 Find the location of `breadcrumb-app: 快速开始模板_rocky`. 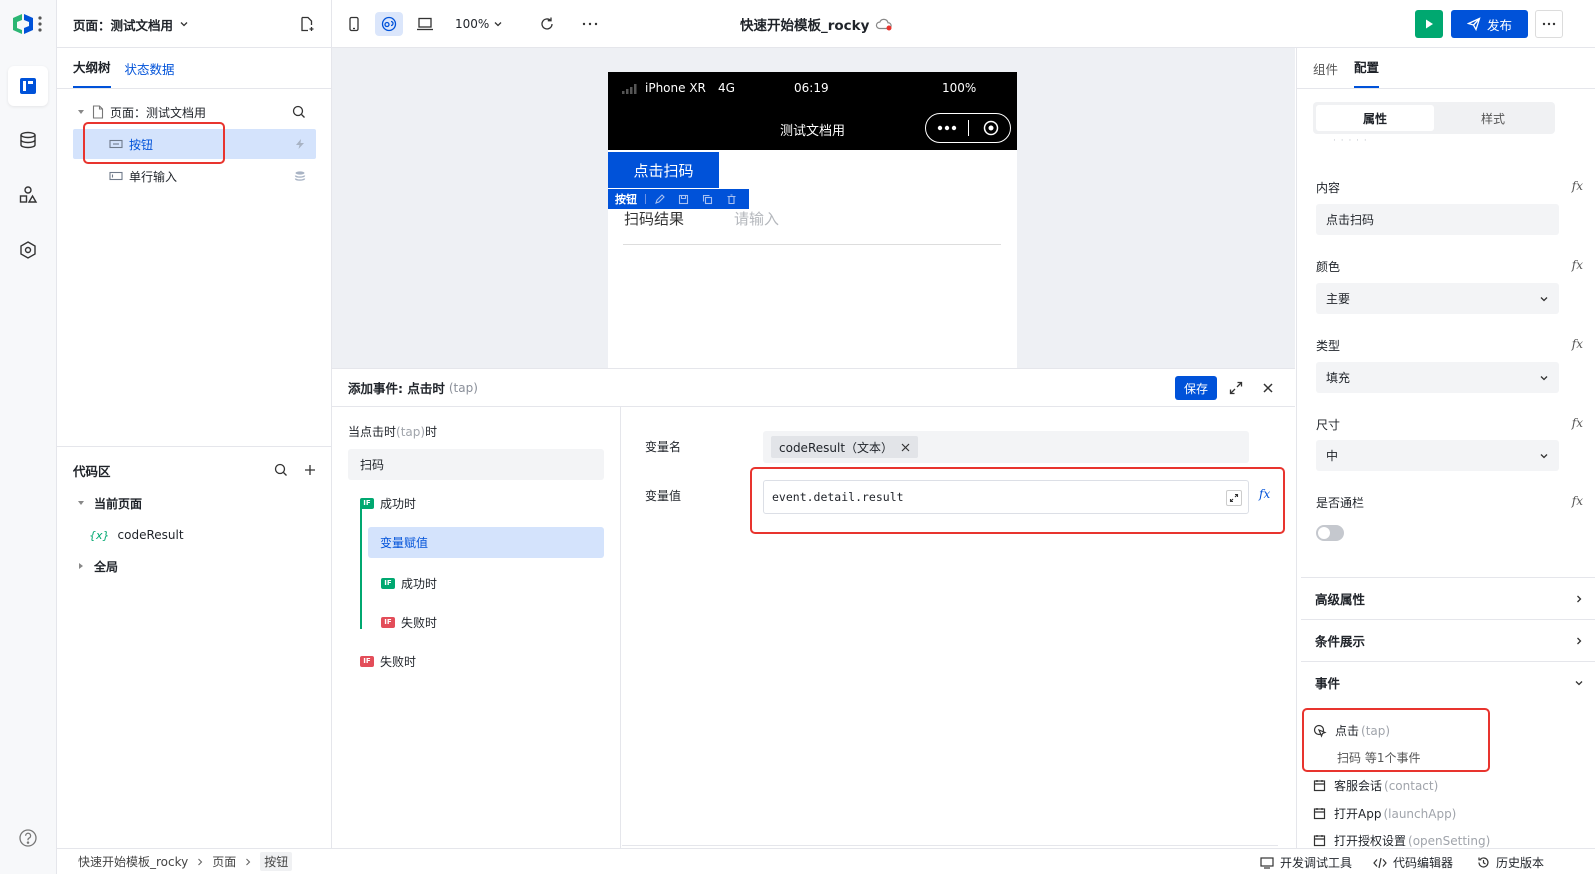

breadcrumb-app: 快速开始模板_rocky is located at coordinates (133, 861).